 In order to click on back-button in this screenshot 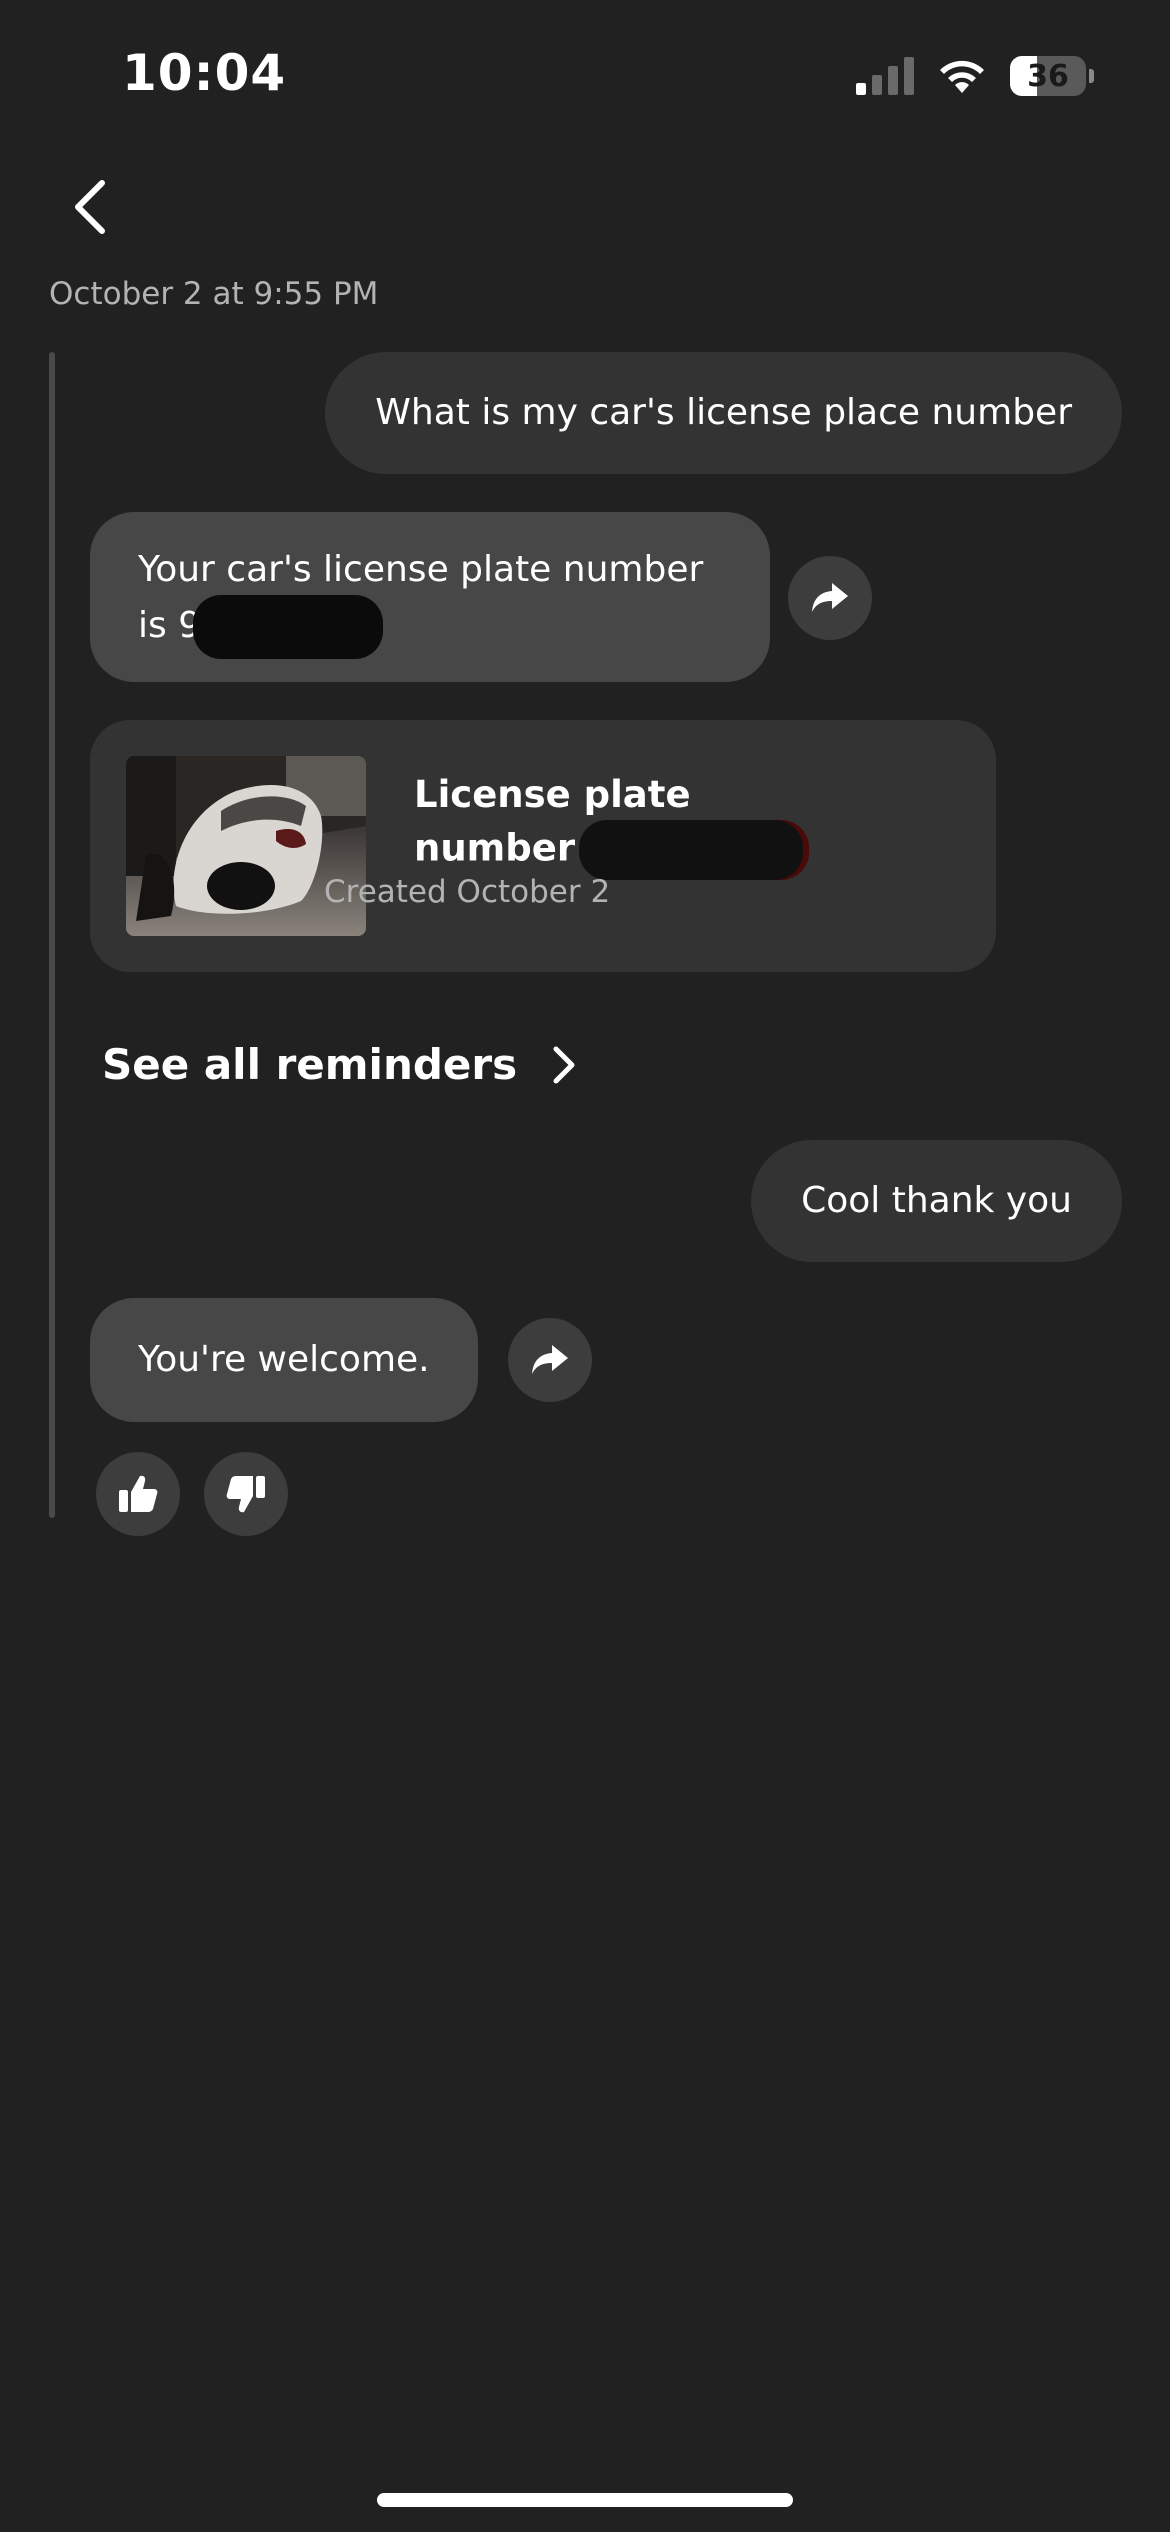, I will do `click(90, 207)`.